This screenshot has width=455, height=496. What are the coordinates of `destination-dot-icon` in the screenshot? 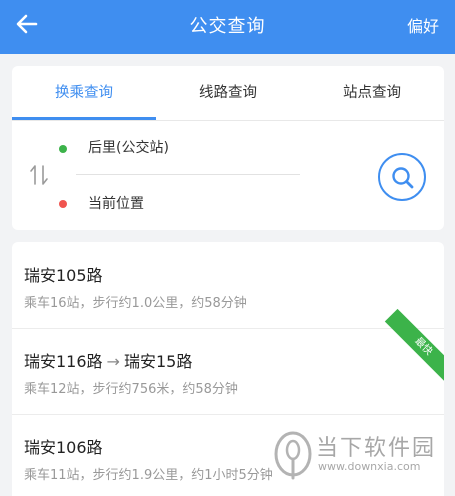 It's located at (63, 204).